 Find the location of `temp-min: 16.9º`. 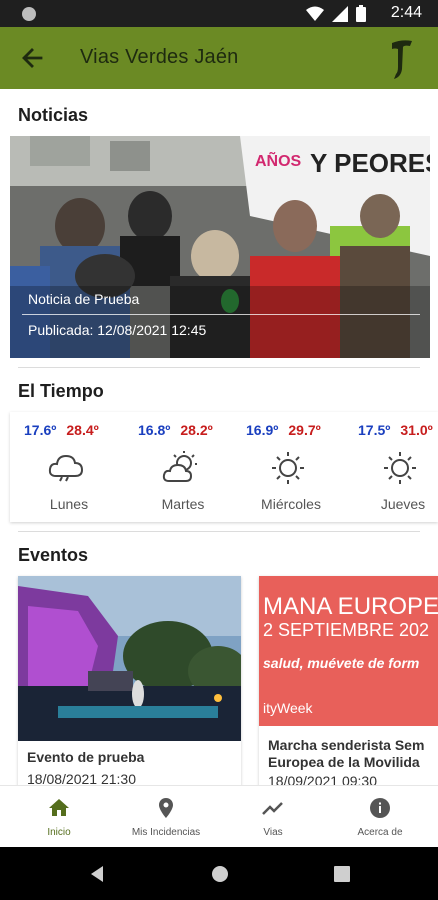

temp-min: 16.9º is located at coordinates (262, 430).